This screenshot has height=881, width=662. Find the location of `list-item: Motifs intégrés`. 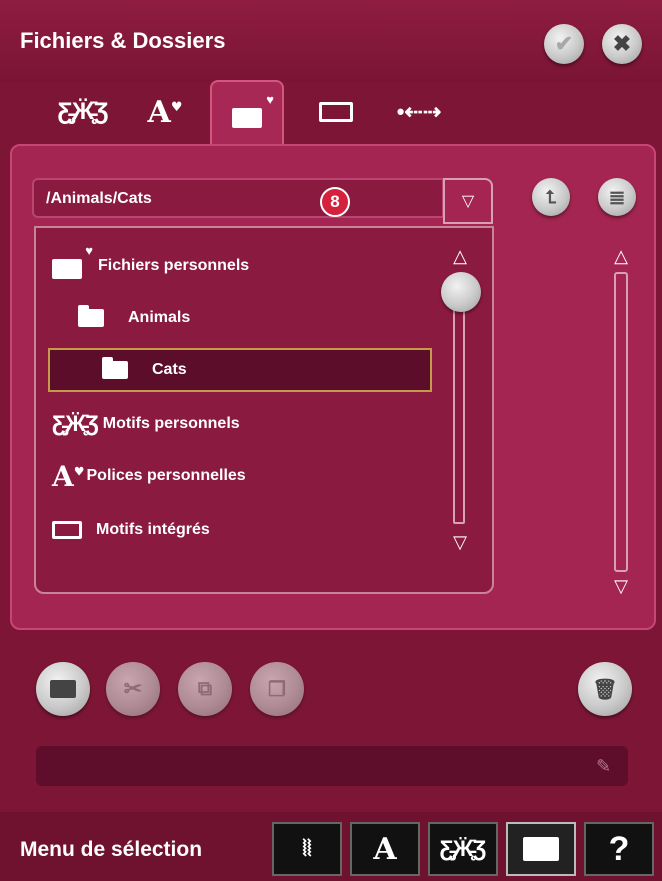

list-item: Motifs intégrés is located at coordinates (131, 530).